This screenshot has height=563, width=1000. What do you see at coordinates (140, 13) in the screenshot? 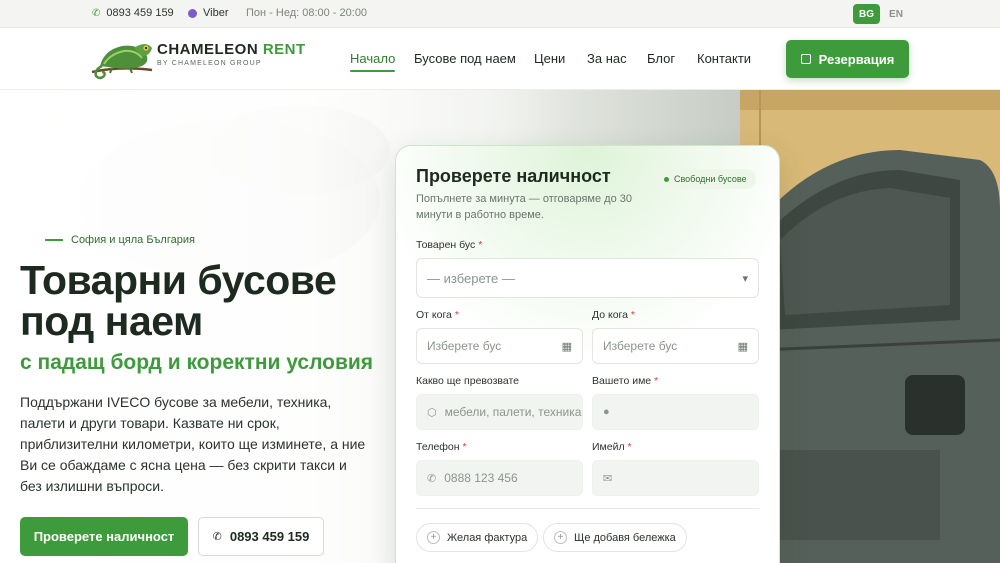
I see `topbar-phone-text: 0893 459 159` at bounding box center [140, 13].